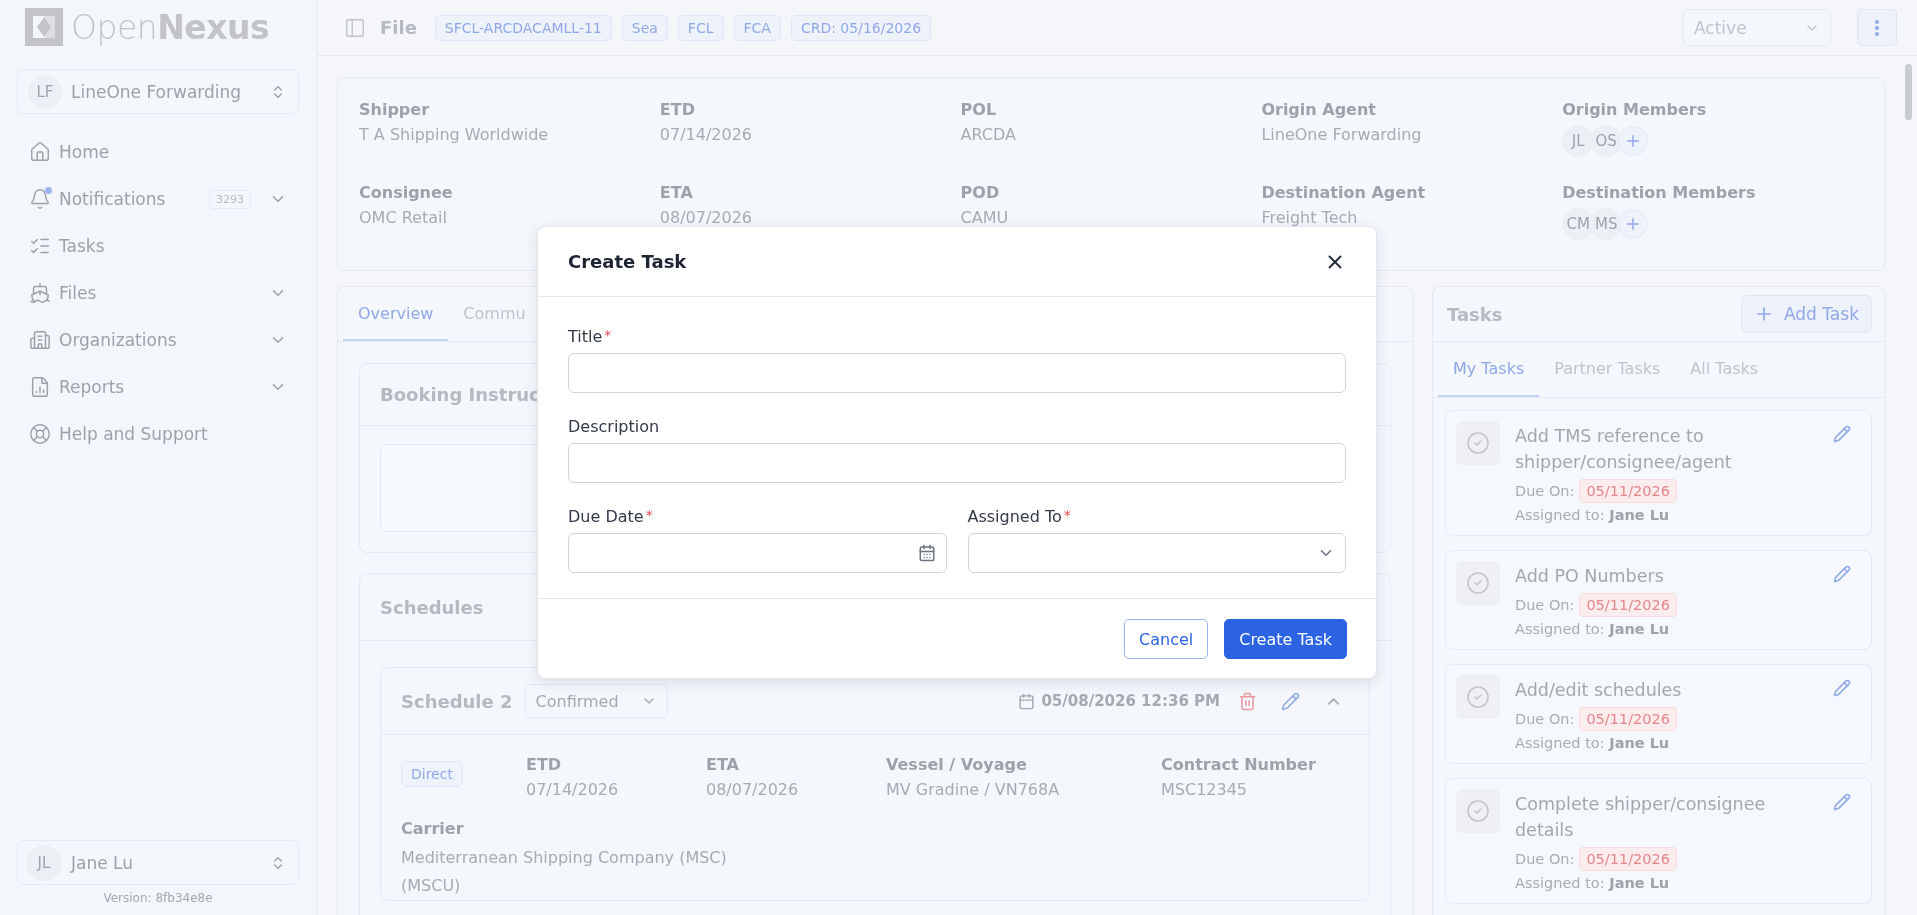 This screenshot has height=915, width=1917. I want to click on nav-label: Reports, so click(92, 387).